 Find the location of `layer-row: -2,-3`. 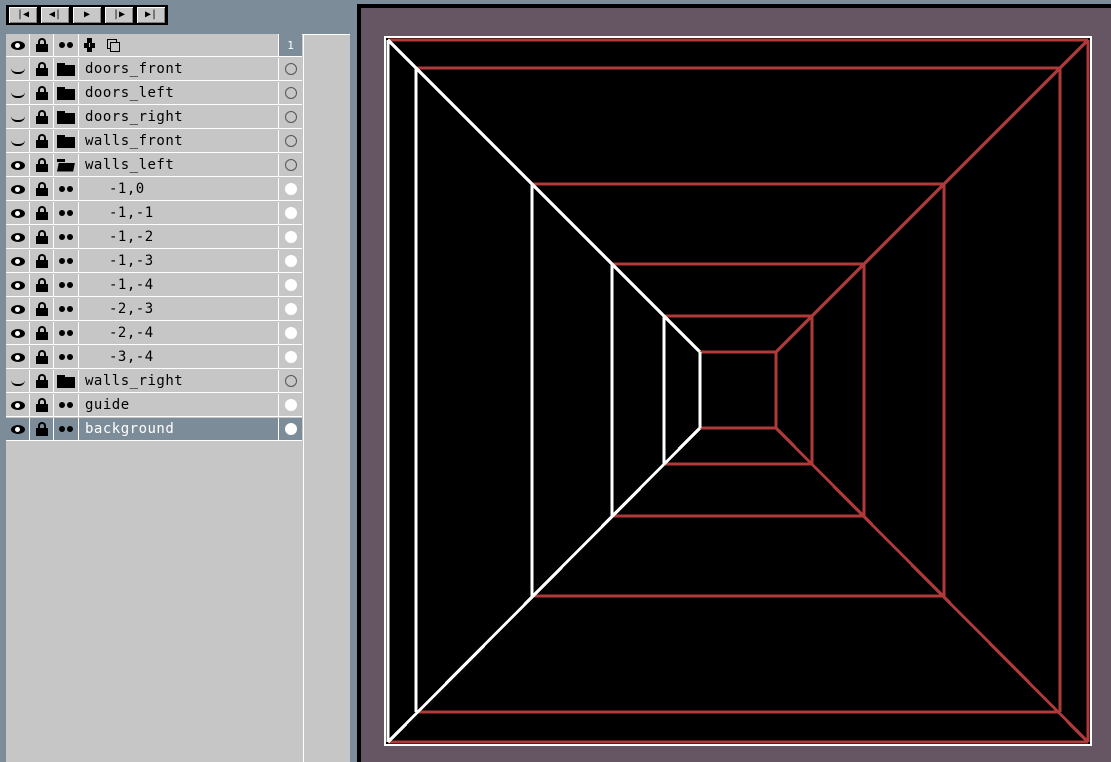

layer-row: -2,-3 is located at coordinates (155, 309).